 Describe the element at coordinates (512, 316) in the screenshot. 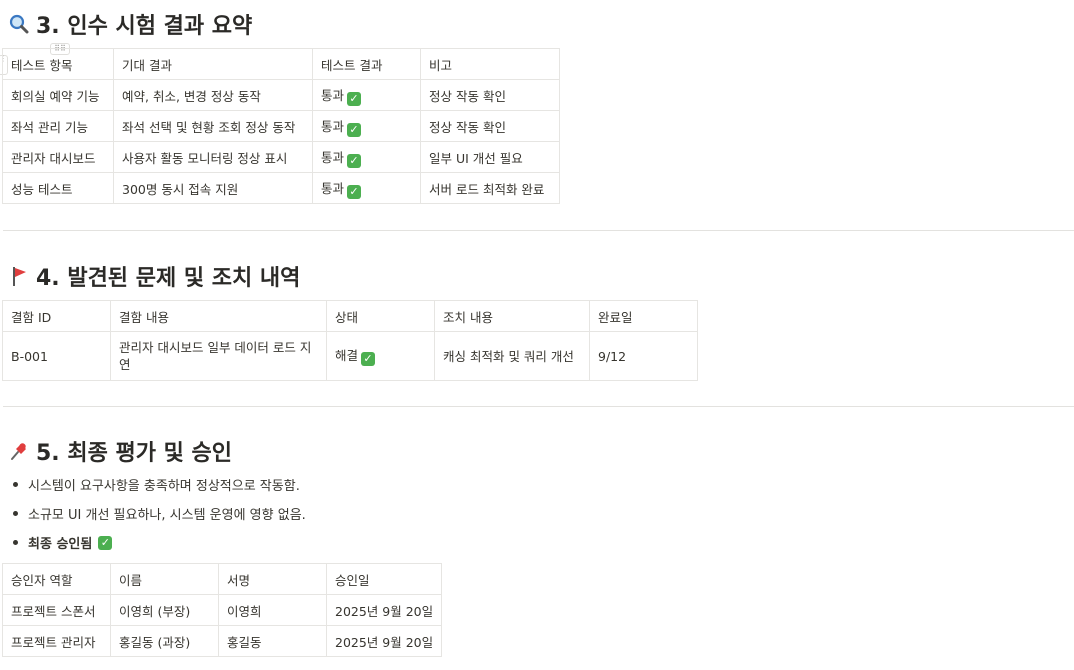

I see `table-header-cell: 조치 내용` at that location.